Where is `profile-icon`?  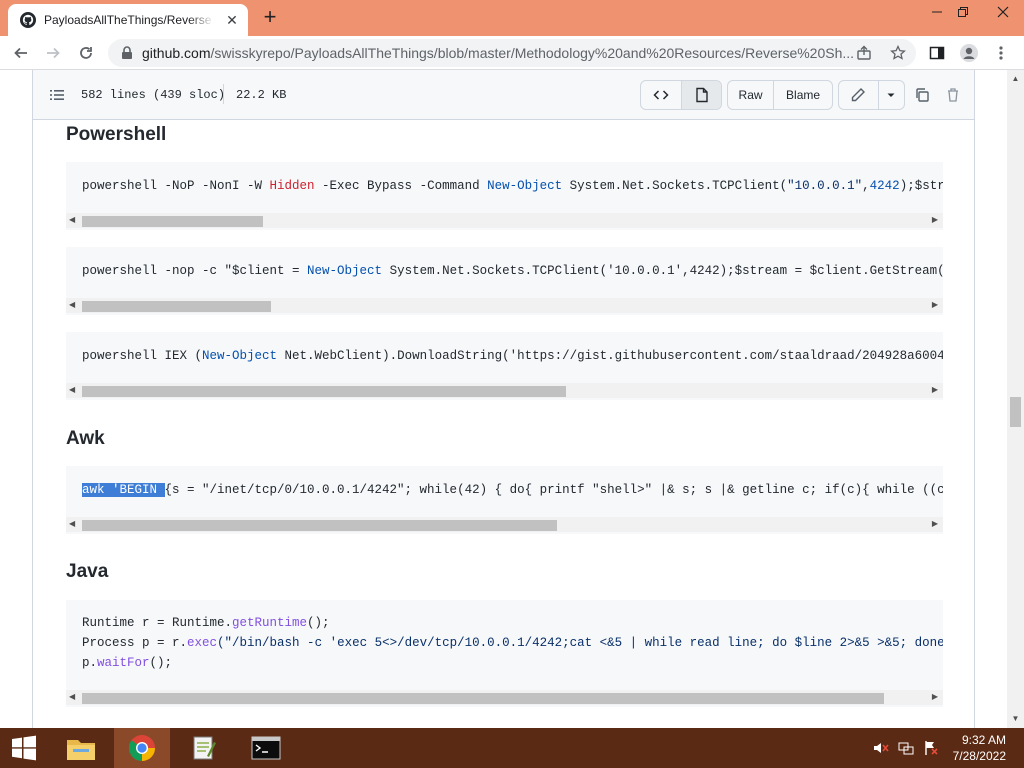
profile-icon is located at coordinates (969, 53).